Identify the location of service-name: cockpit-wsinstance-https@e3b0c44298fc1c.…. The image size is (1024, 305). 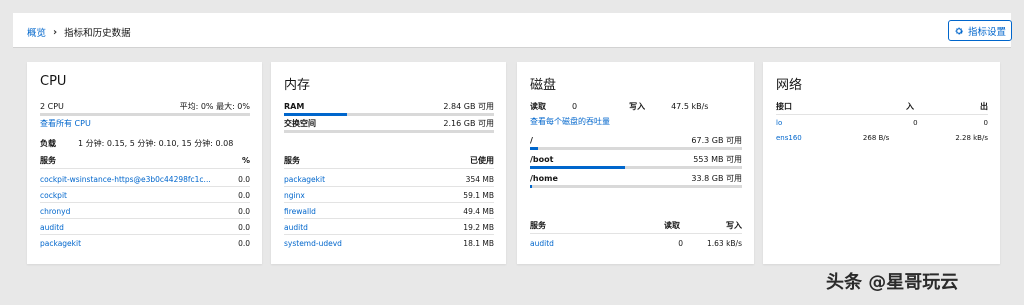
(125, 179).